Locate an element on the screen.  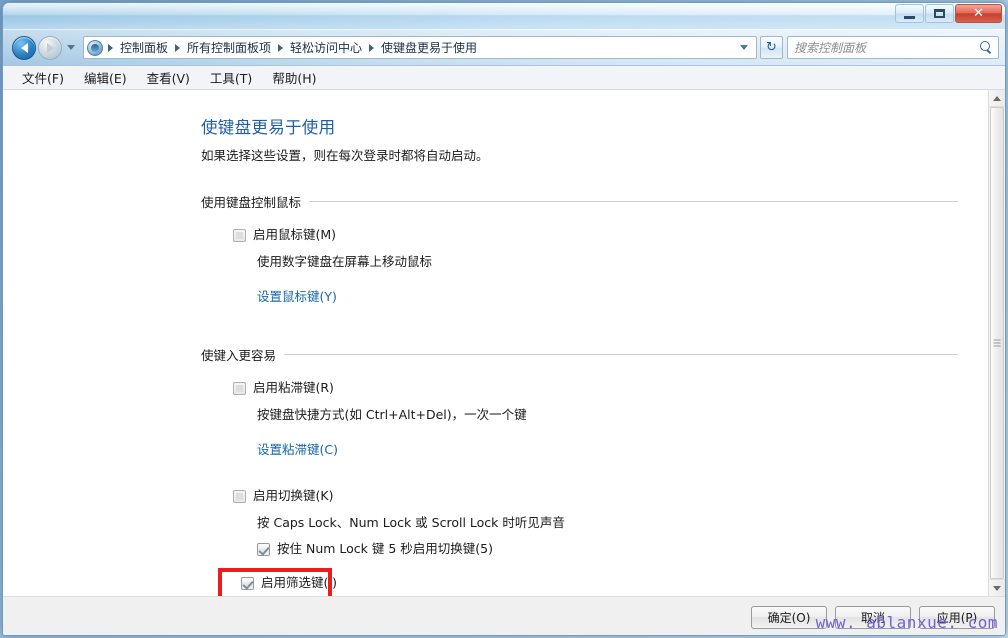
description-sticky-keys: 按键盘快捷方式(如 Ctrl+Alt+Del)，一次一个键 is located at coordinates (392, 414).